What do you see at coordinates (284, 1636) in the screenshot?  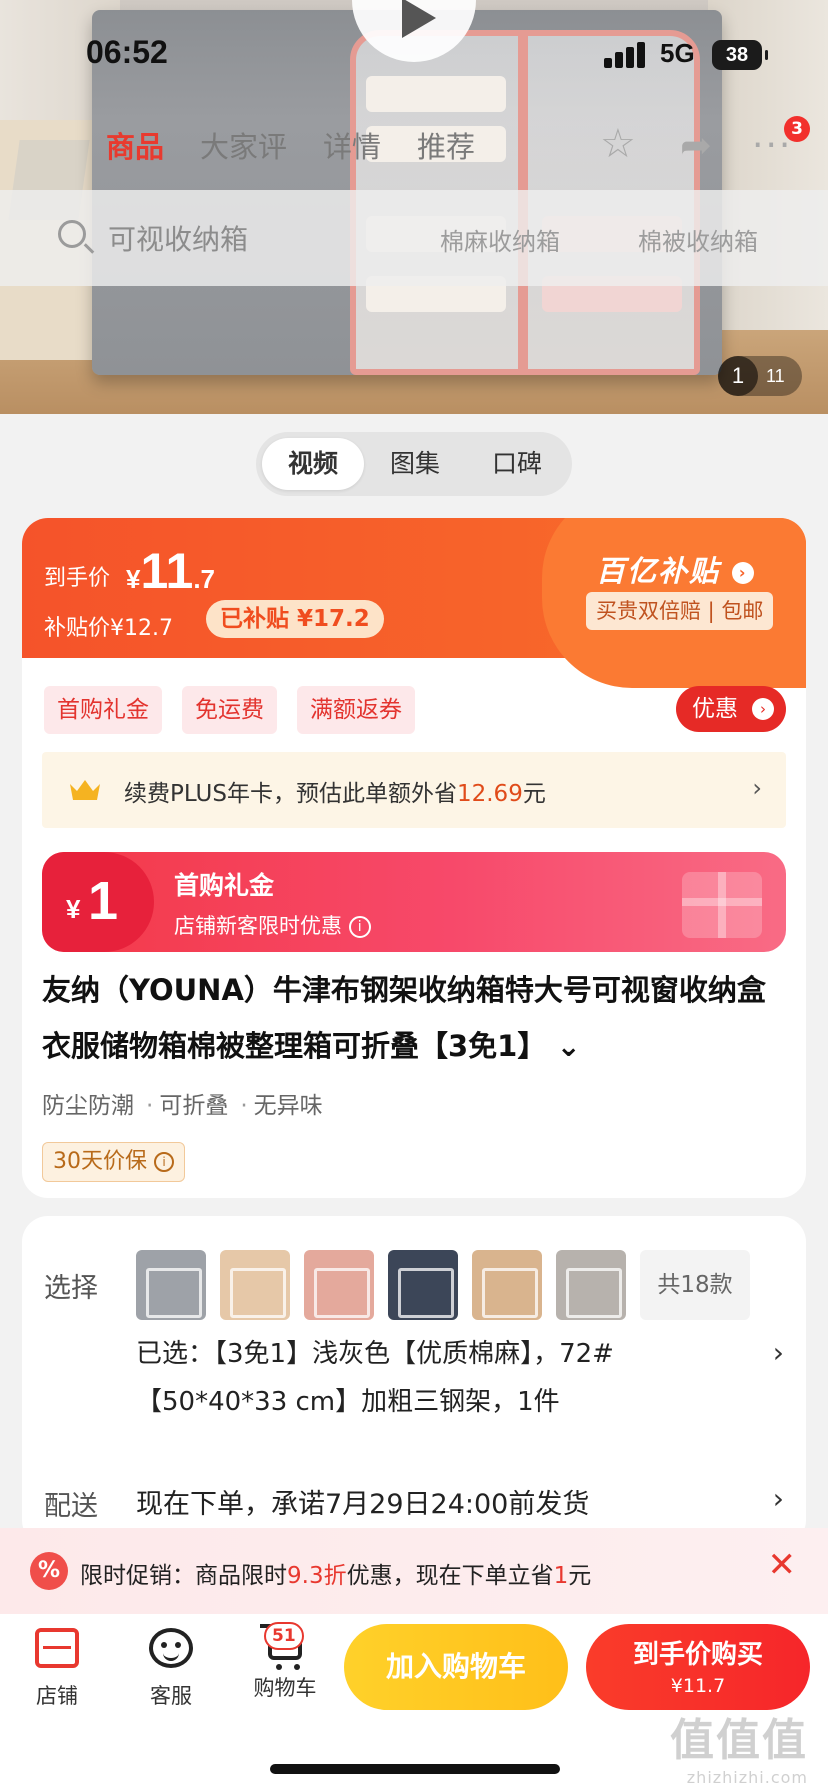 I see `cart-count-badge: 51` at bounding box center [284, 1636].